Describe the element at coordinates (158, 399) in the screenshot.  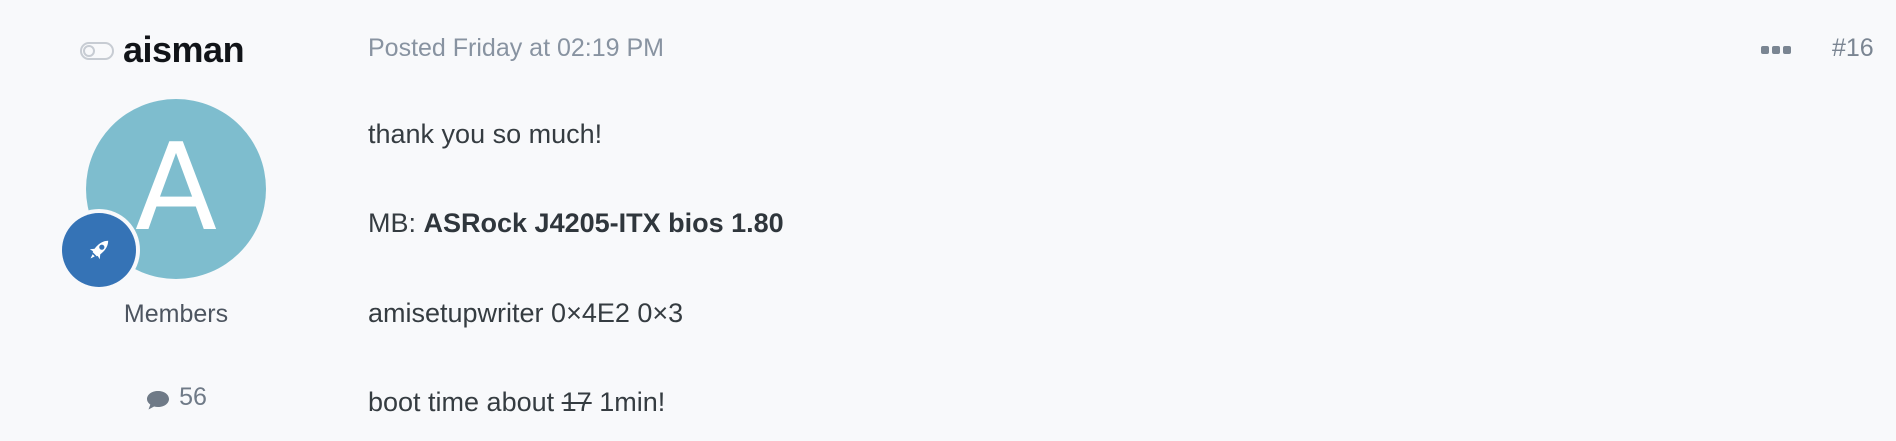
I see `comment-icon` at that location.